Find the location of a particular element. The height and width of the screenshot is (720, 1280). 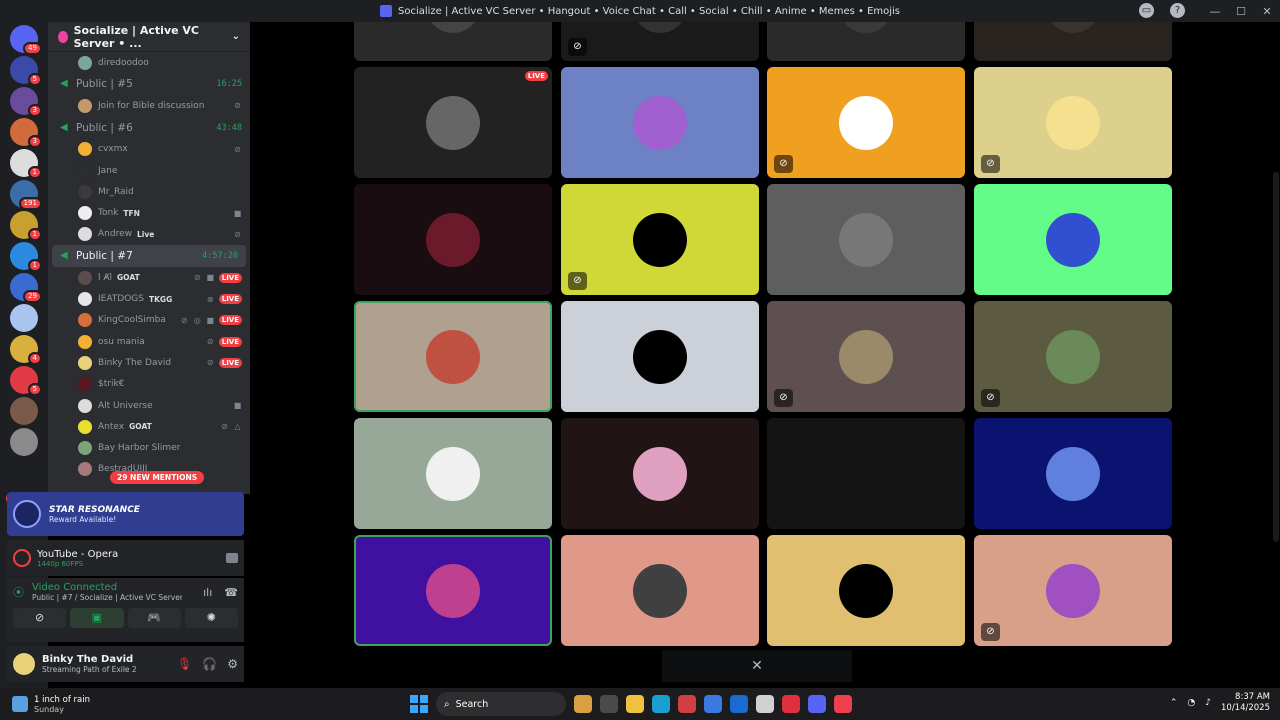

server-icon-server-5: 191 is located at coordinates (26, 195).